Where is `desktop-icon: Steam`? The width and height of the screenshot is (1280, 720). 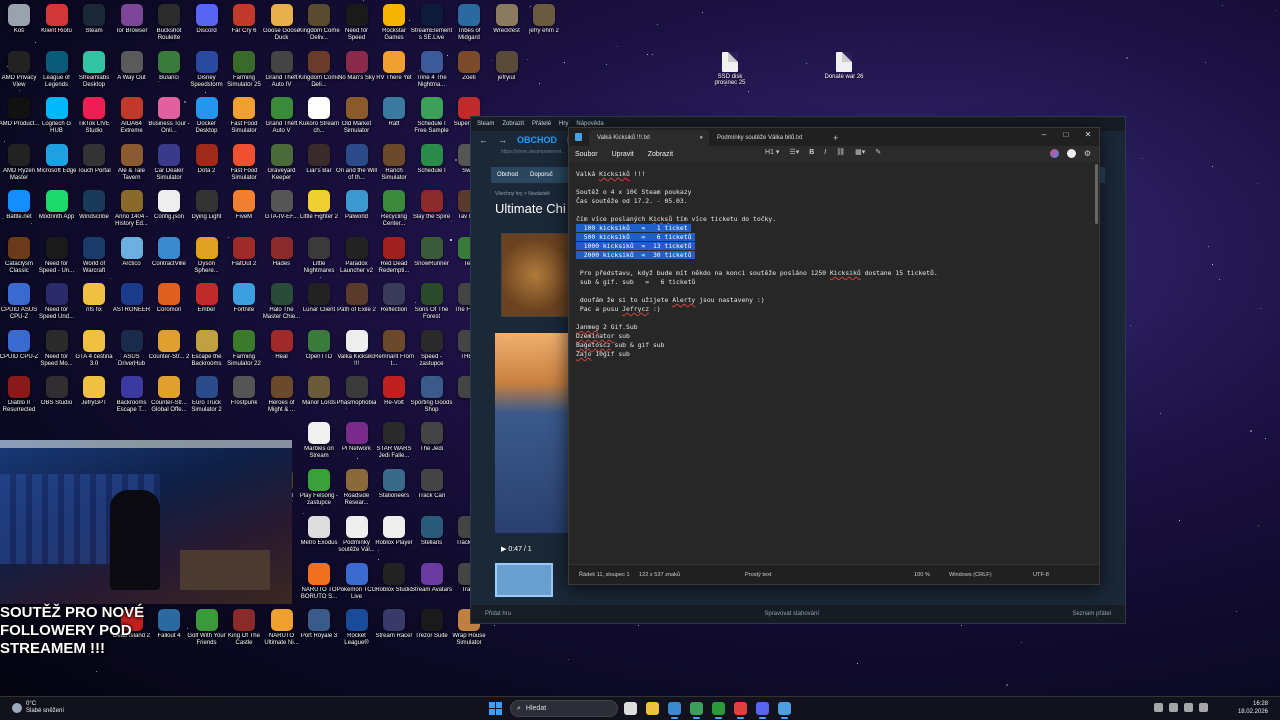
desktop-icon: Steam is located at coordinates (94, 25).